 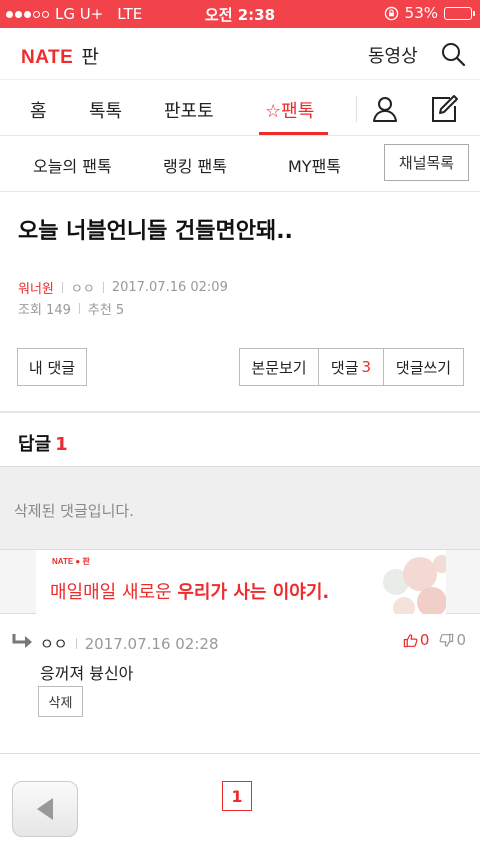 What do you see at coordinates (356, 109) in the screenshot?
I see `nav-divider` at bounding box center [356, 109].